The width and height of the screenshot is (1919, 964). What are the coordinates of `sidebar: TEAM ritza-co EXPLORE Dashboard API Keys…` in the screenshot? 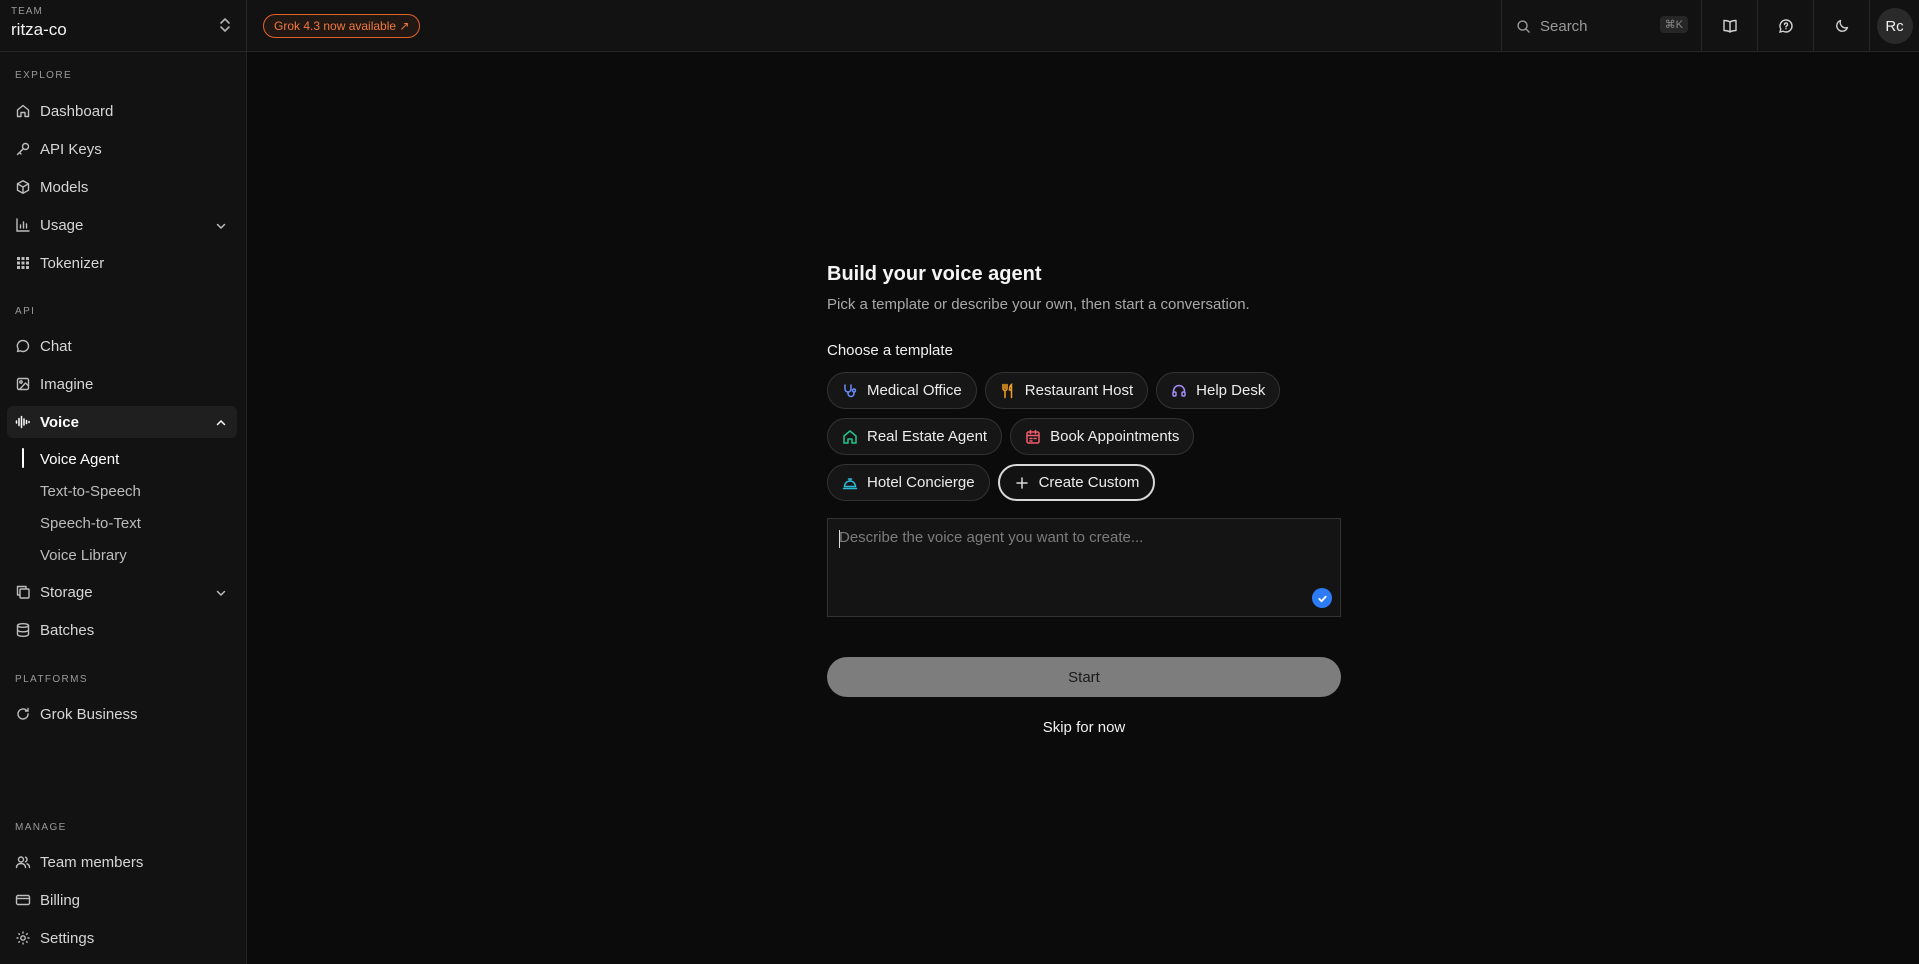 It's located at (123, 482).